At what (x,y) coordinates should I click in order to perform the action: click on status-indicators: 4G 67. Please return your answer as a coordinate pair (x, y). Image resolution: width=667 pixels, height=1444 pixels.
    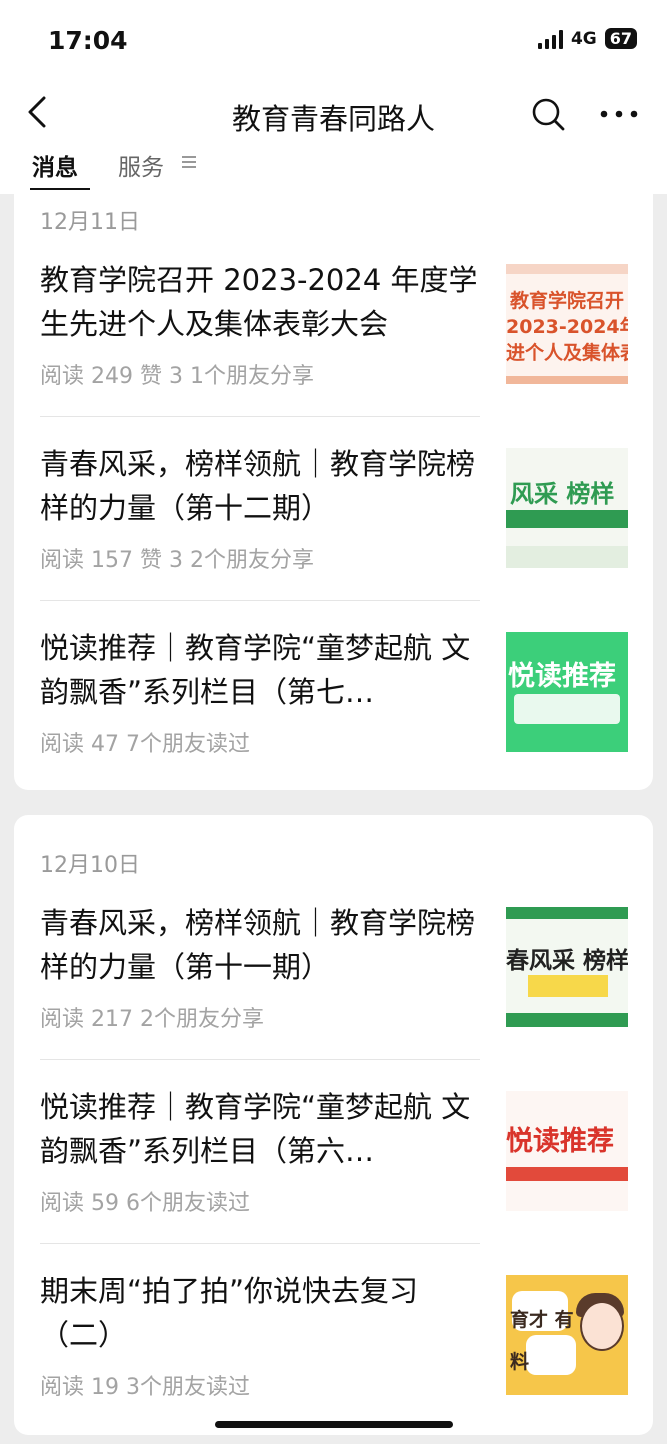
    Looking at the image, I should click on (587, 38).